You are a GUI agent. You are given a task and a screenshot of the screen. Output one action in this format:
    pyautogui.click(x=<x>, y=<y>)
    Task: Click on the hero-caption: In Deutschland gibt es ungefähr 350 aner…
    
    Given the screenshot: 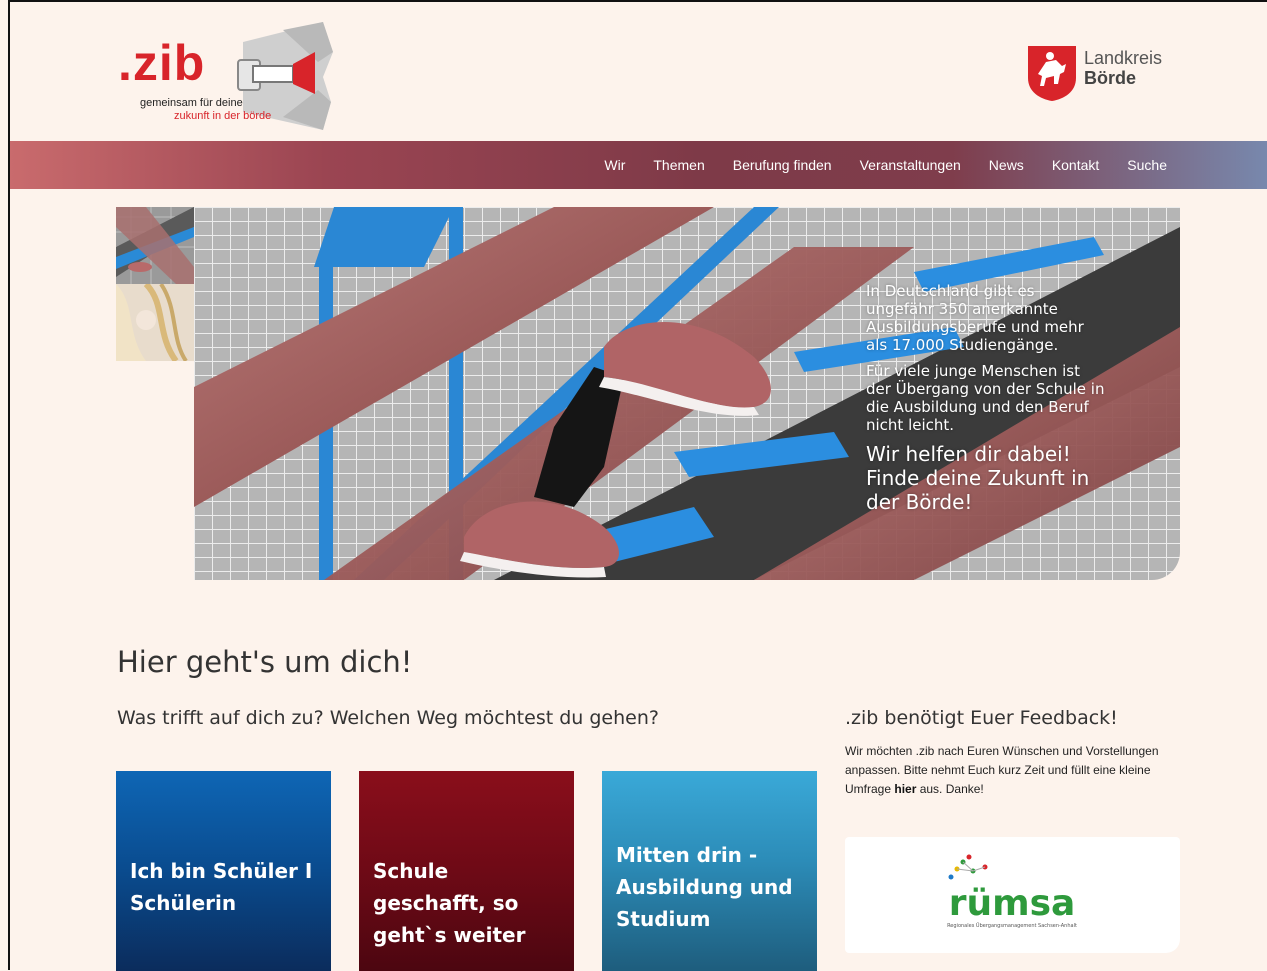 What is the action you would take?
    pyautogui.click(x=986, y=402)
    